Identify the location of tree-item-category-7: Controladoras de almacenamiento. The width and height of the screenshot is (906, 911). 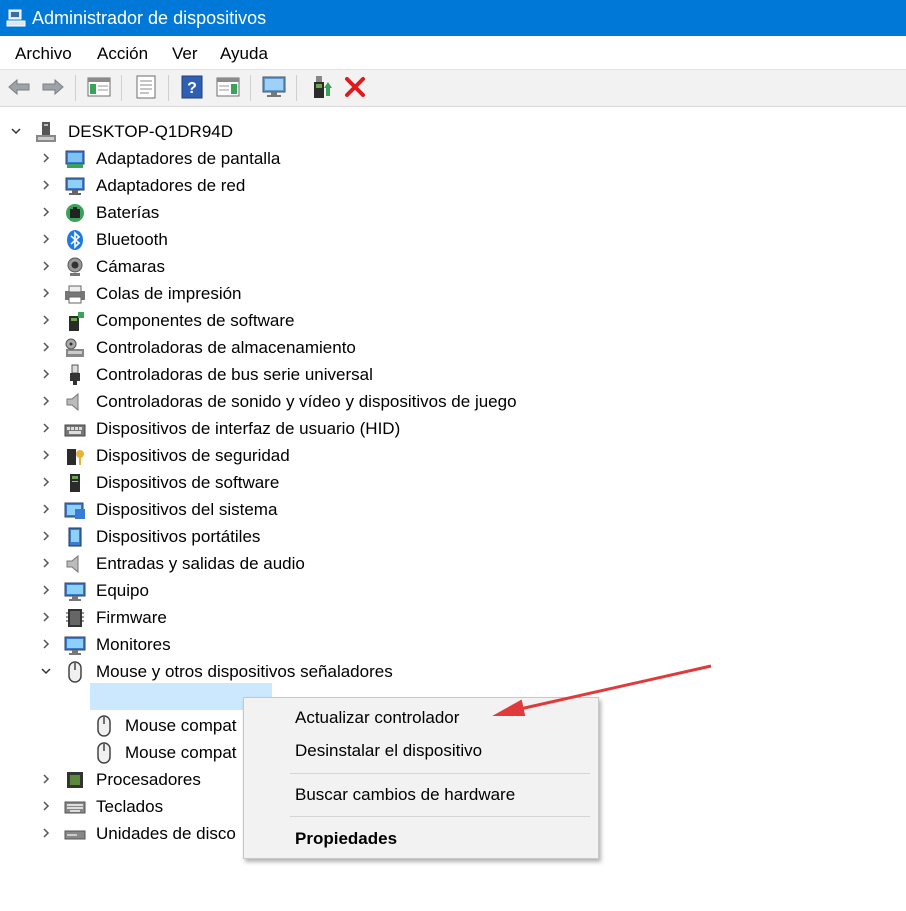
(320, 347).